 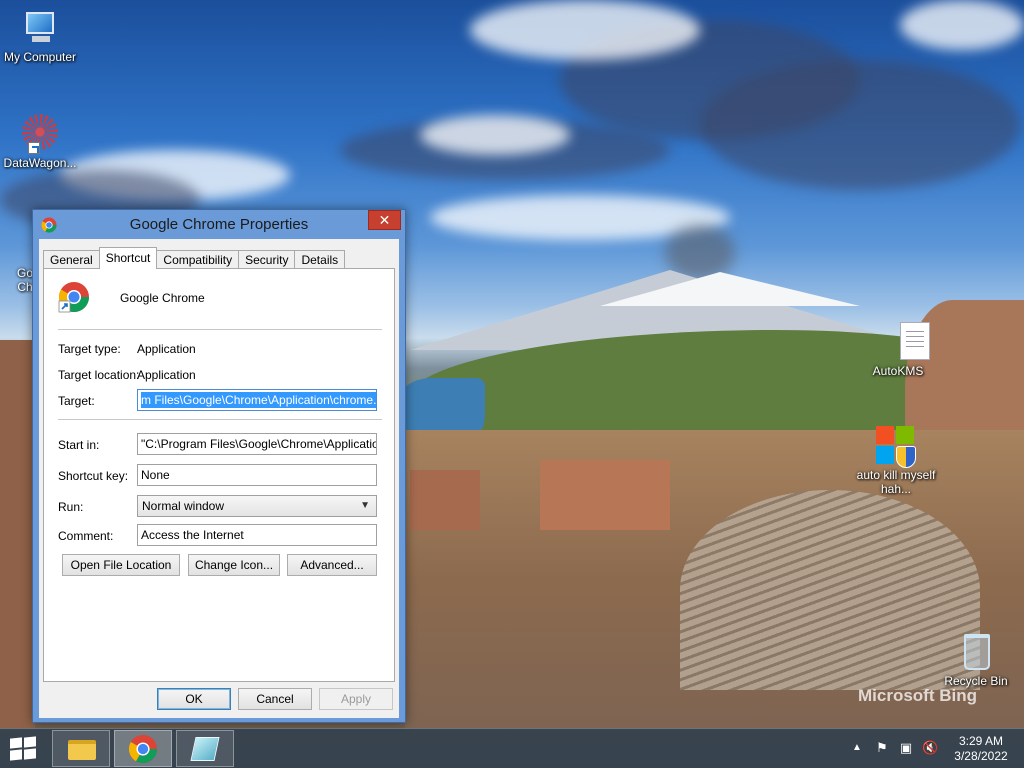 I want to click on run-value: Normal window, so click(x=183, y=506).